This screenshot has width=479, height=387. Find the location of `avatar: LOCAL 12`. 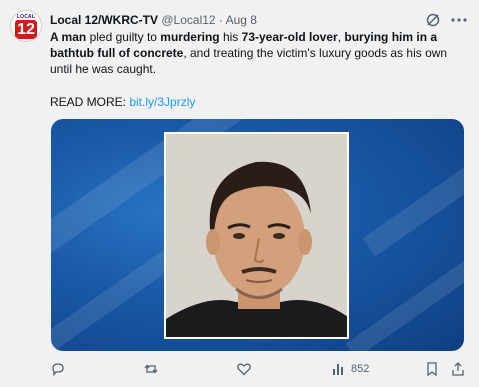

avatar: LOCAL 12 is located at coordinates (26, 26).